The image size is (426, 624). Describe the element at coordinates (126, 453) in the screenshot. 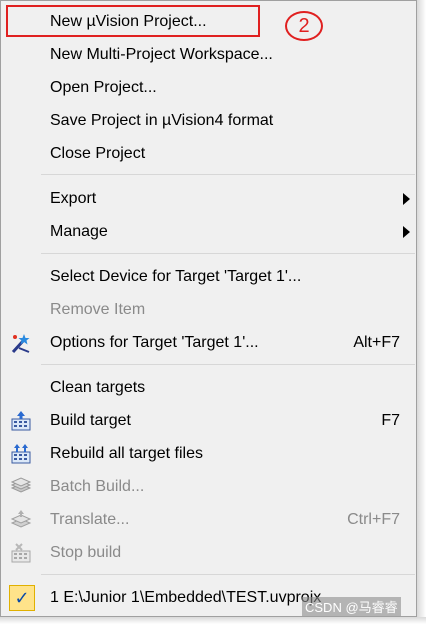

I see `menu-item-label: Rebuild all target files` at that location.